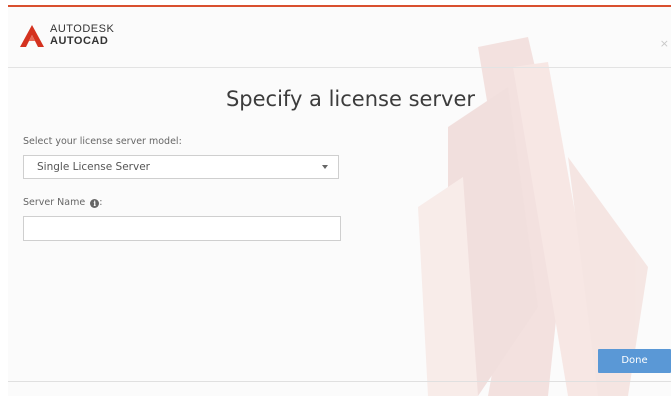 The image size is (671, 396). Describe the element at coordinates (95, 203) in the screenshot. I see `info-icon: i` at that location.